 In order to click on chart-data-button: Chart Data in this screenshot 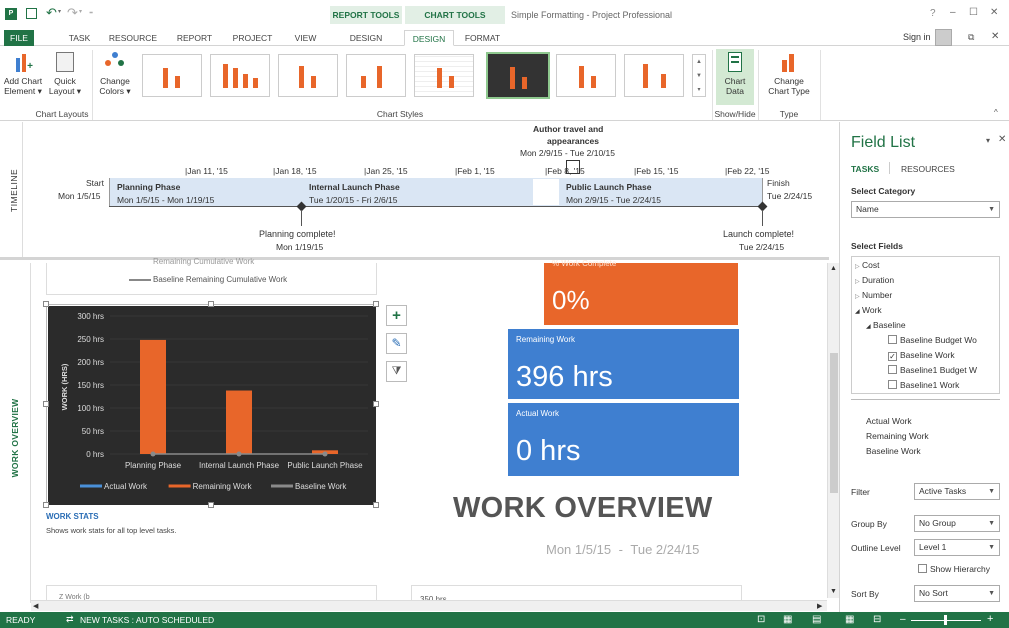, I will do `click(735, 77)`.